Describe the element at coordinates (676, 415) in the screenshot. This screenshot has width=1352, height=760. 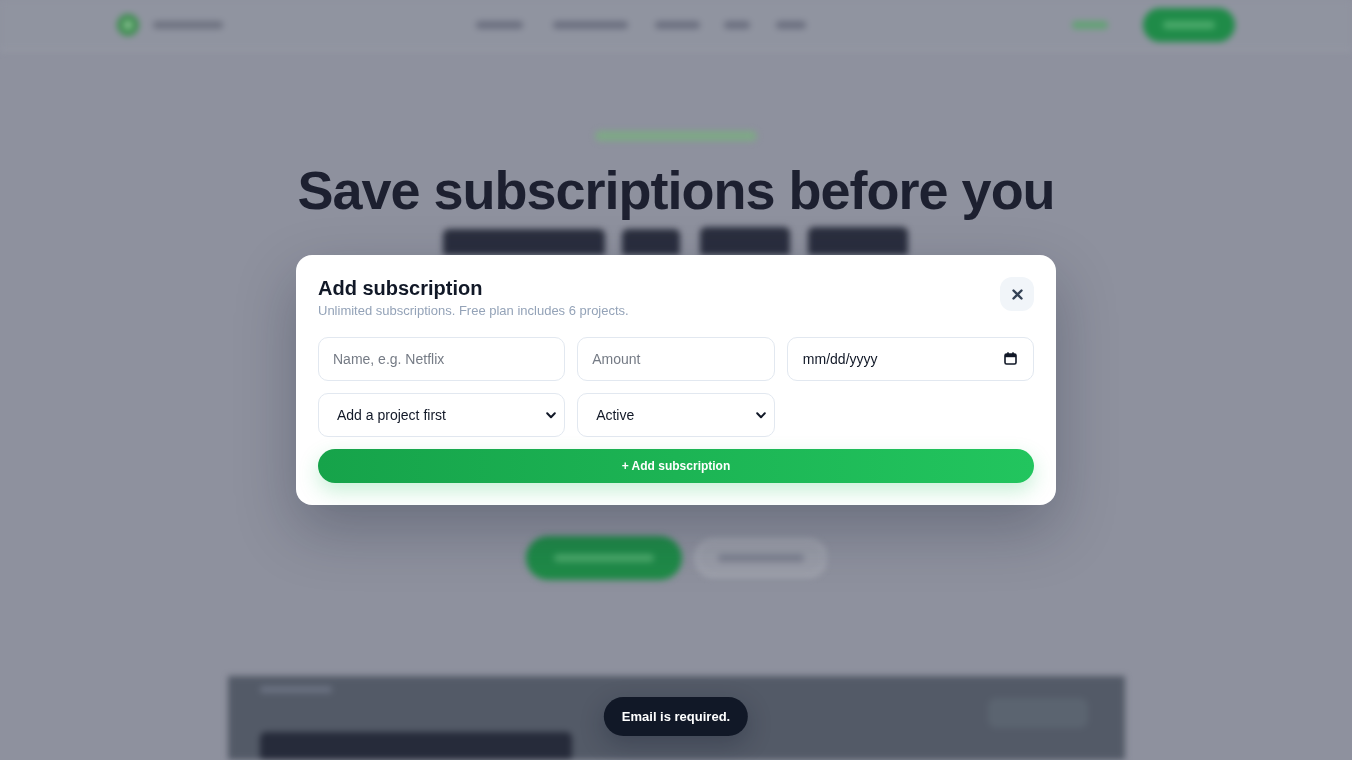
I see `status-dropdown: Active` at that location.